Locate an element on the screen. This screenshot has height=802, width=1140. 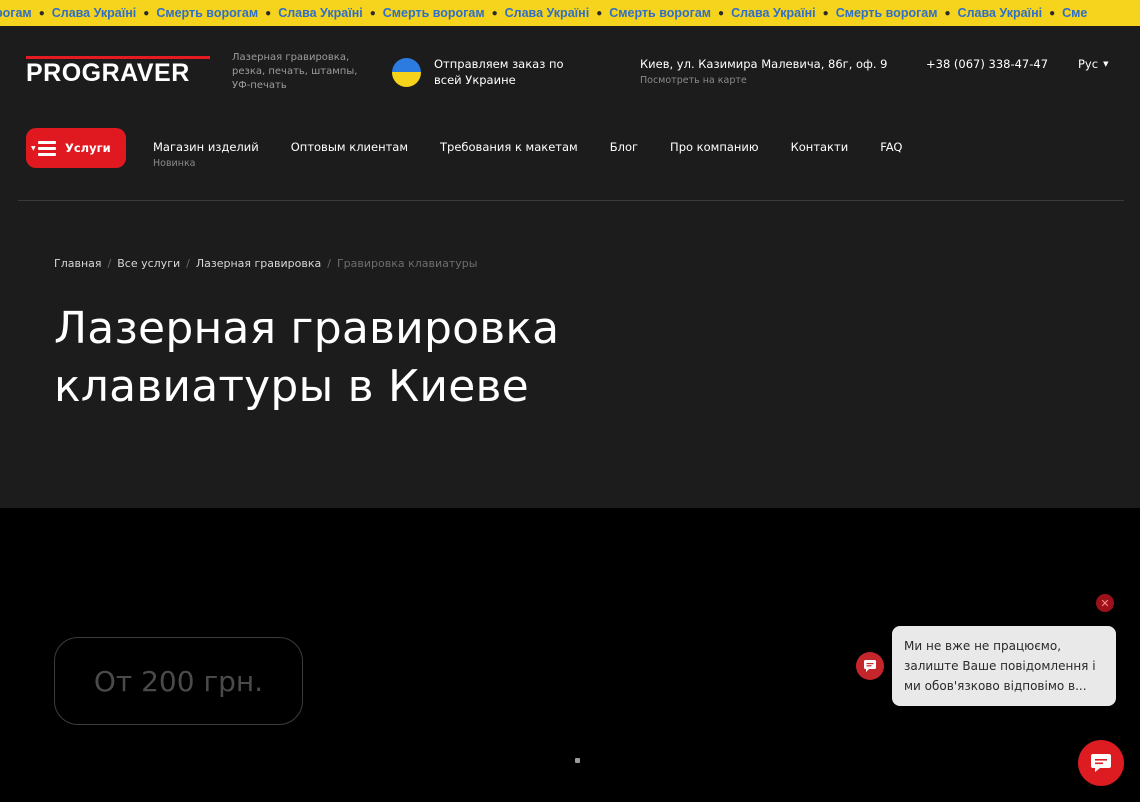
new-badge: Новинка is located at coordinates (174, 163).